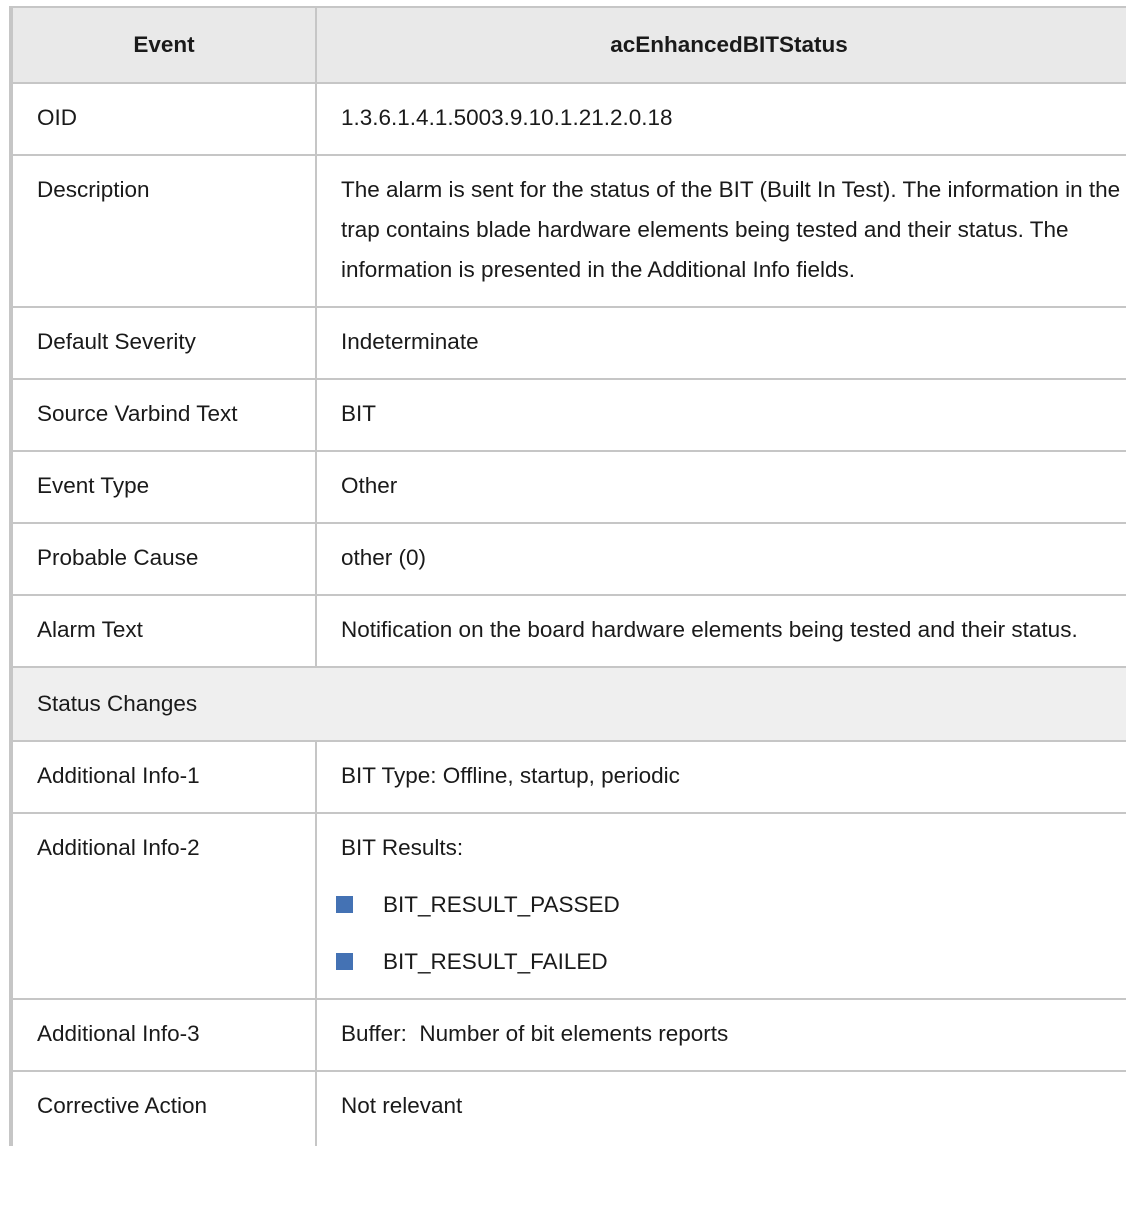 The image size is (1126, 1217). Describe the element at coordinates (163, 1035) in the screenshot. I see `row-label: Additional Info-3` at that location.